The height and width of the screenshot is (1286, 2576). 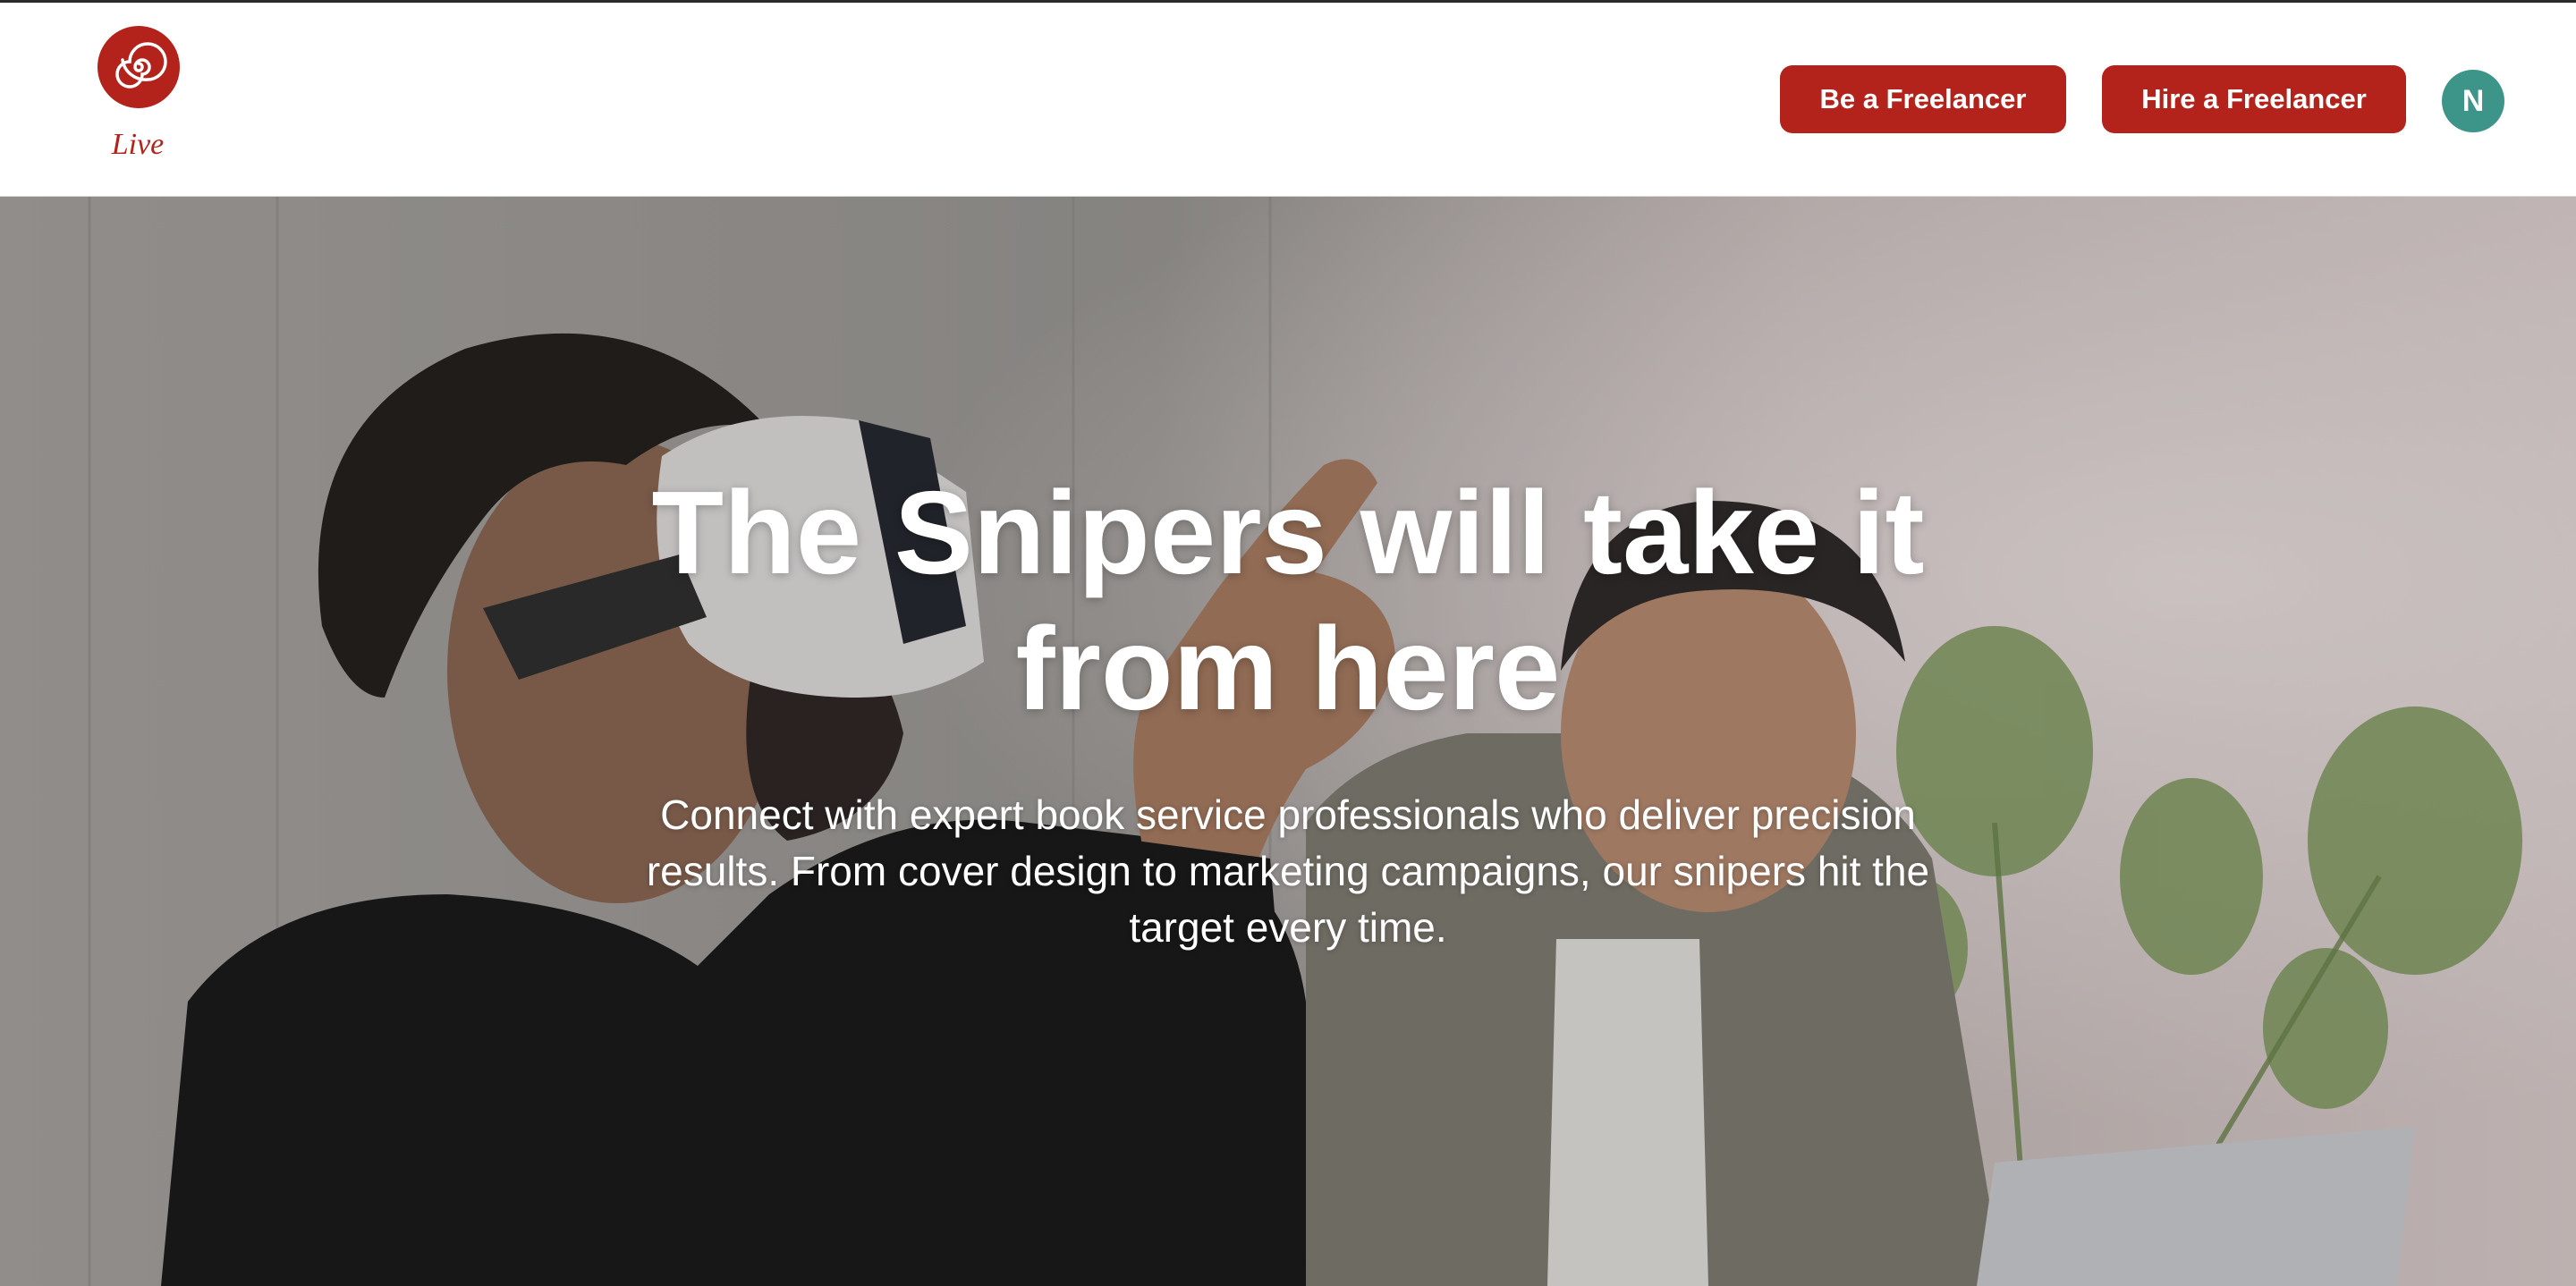 What do you see at coordinates (138, 93) in the screenshot?
I see `spiral-logo-icon: Live` at bounding box center [138, 93].